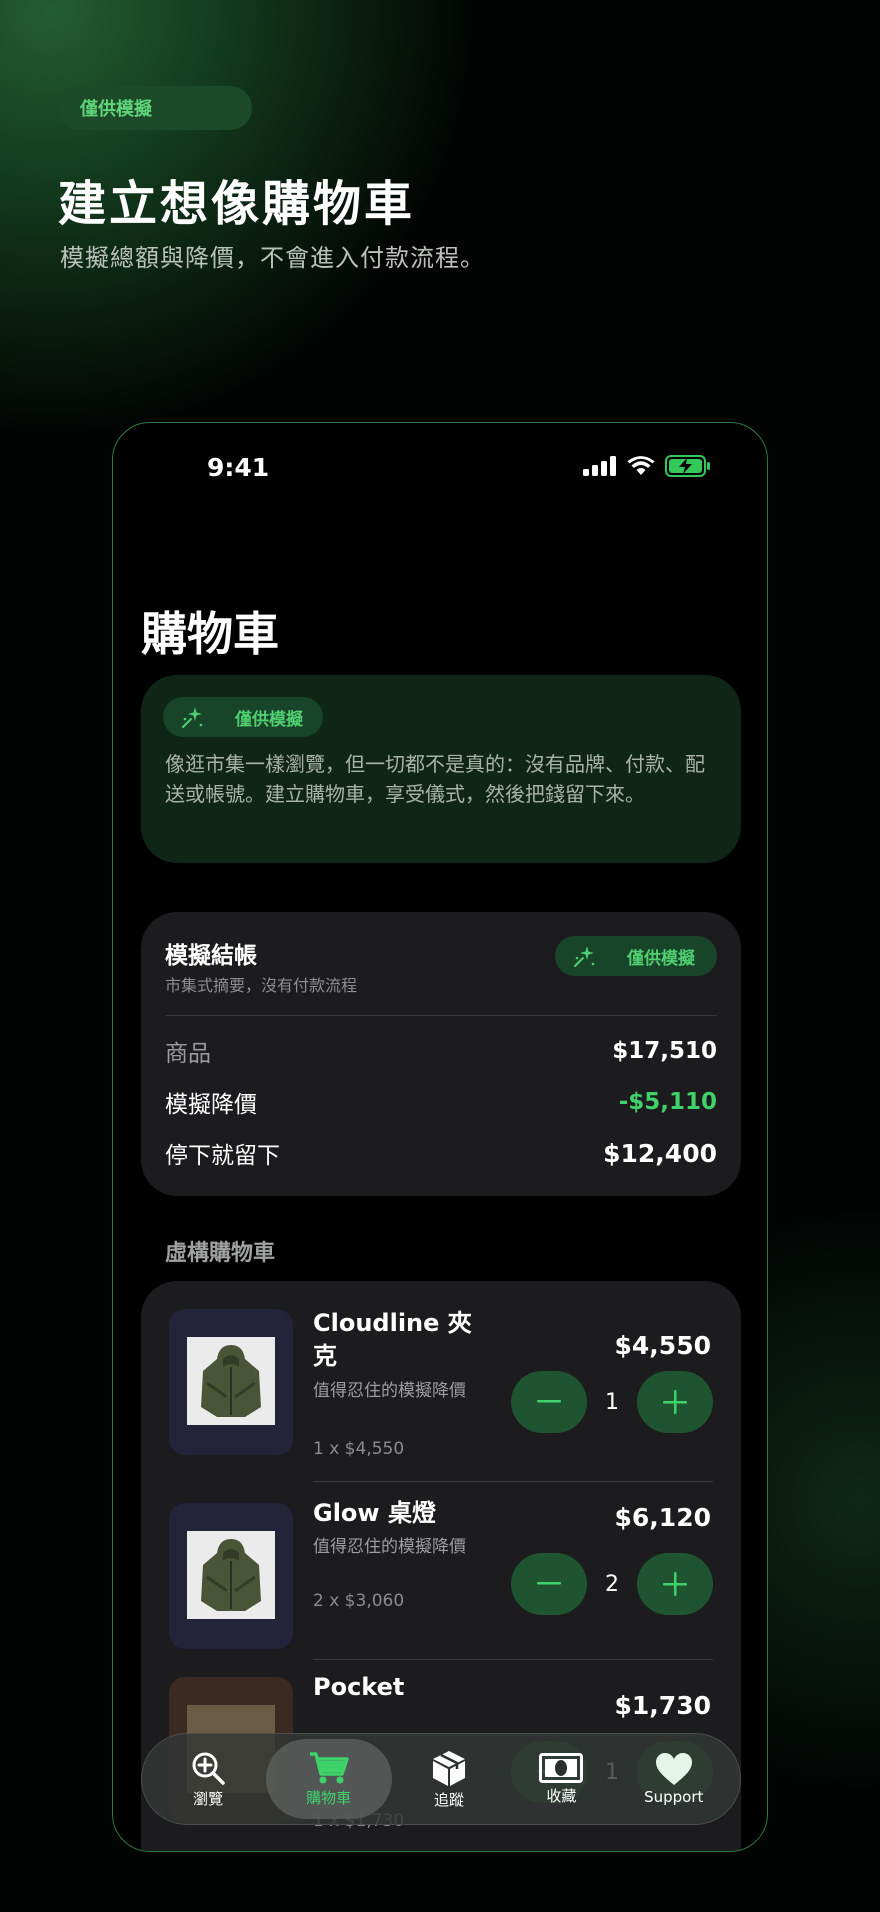 The image size is (880, 1912). Describe the element at coordinates (269, 719) in the screenshot. I see `simulation-badge-label: 僅供模擬` at that location.